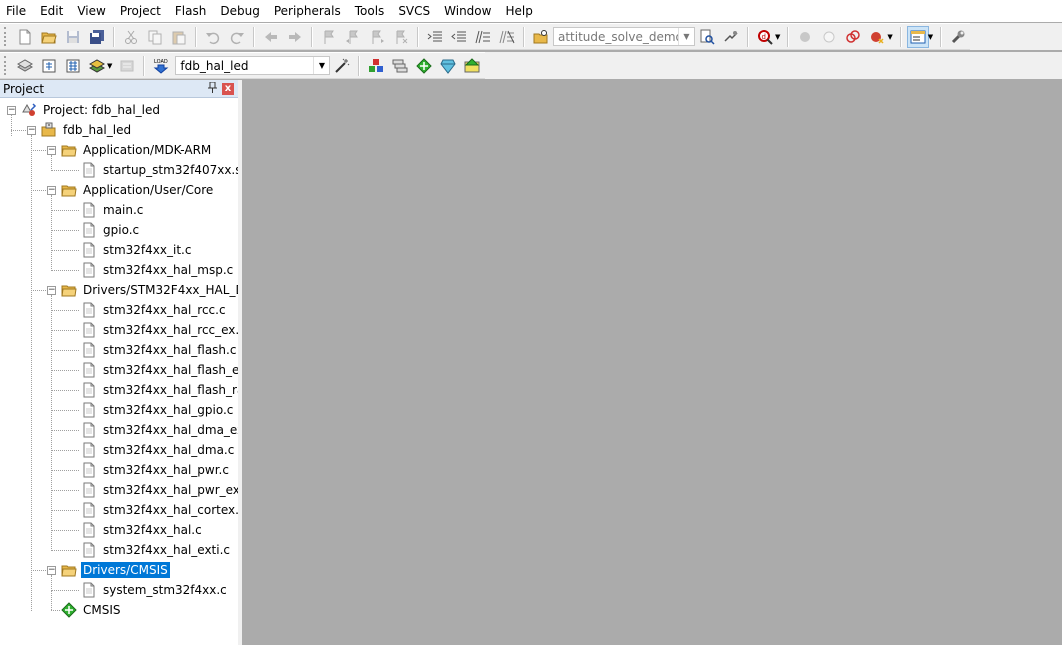 The width and height of the screenshot is (1062, 645). I want to click on batch-build-button, so click(97, 66).